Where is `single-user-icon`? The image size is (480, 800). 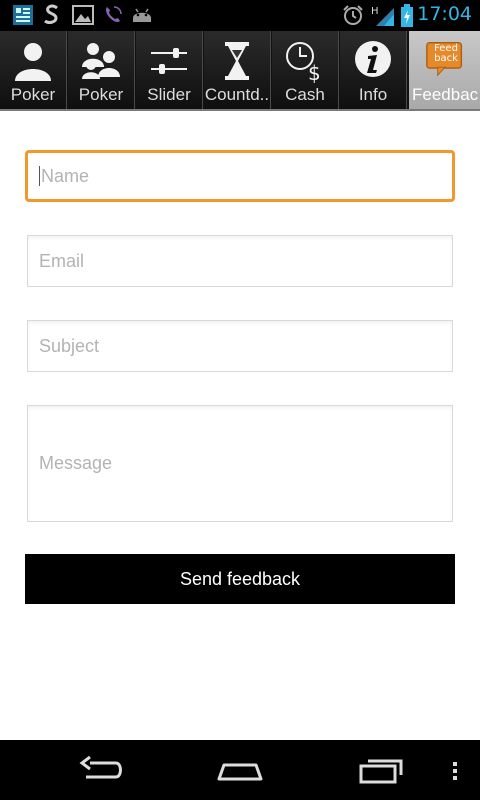
single-user-icon is located at coordinates (33, 62).